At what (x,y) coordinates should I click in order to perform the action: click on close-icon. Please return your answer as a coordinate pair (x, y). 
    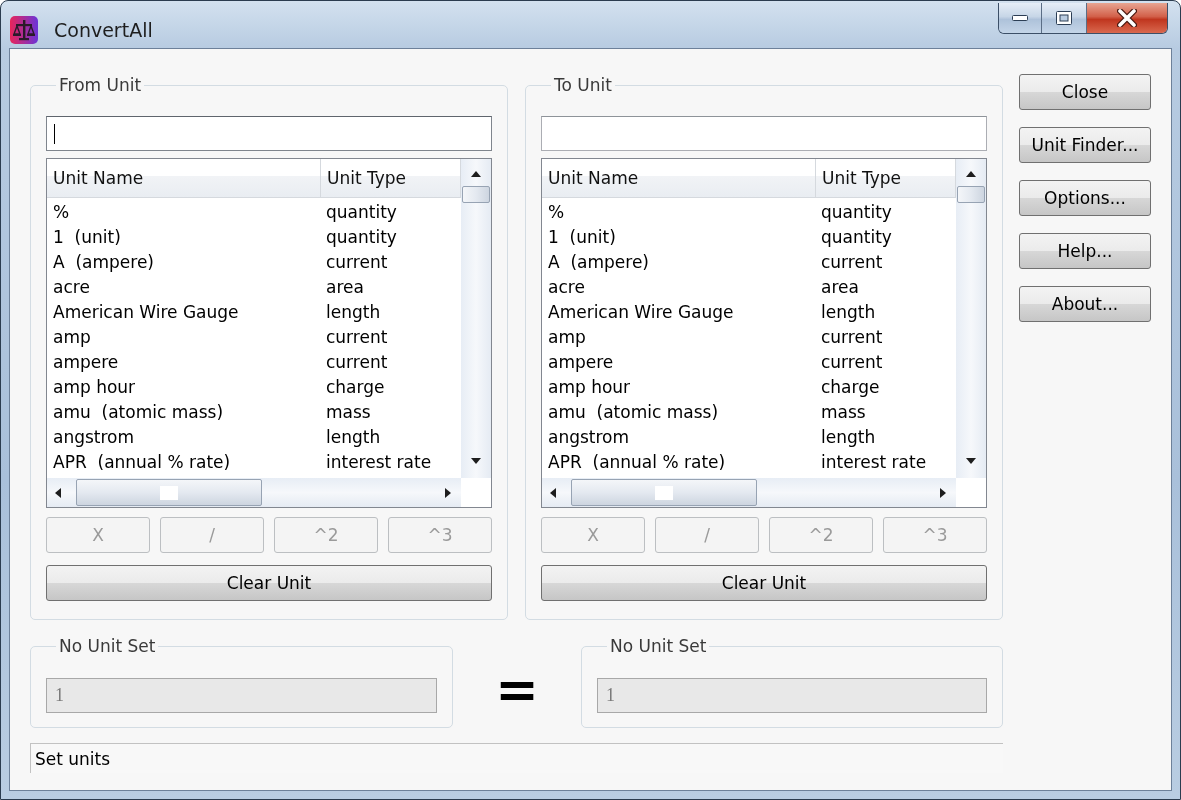
    Looking at the image, I should click on (1127, 18).